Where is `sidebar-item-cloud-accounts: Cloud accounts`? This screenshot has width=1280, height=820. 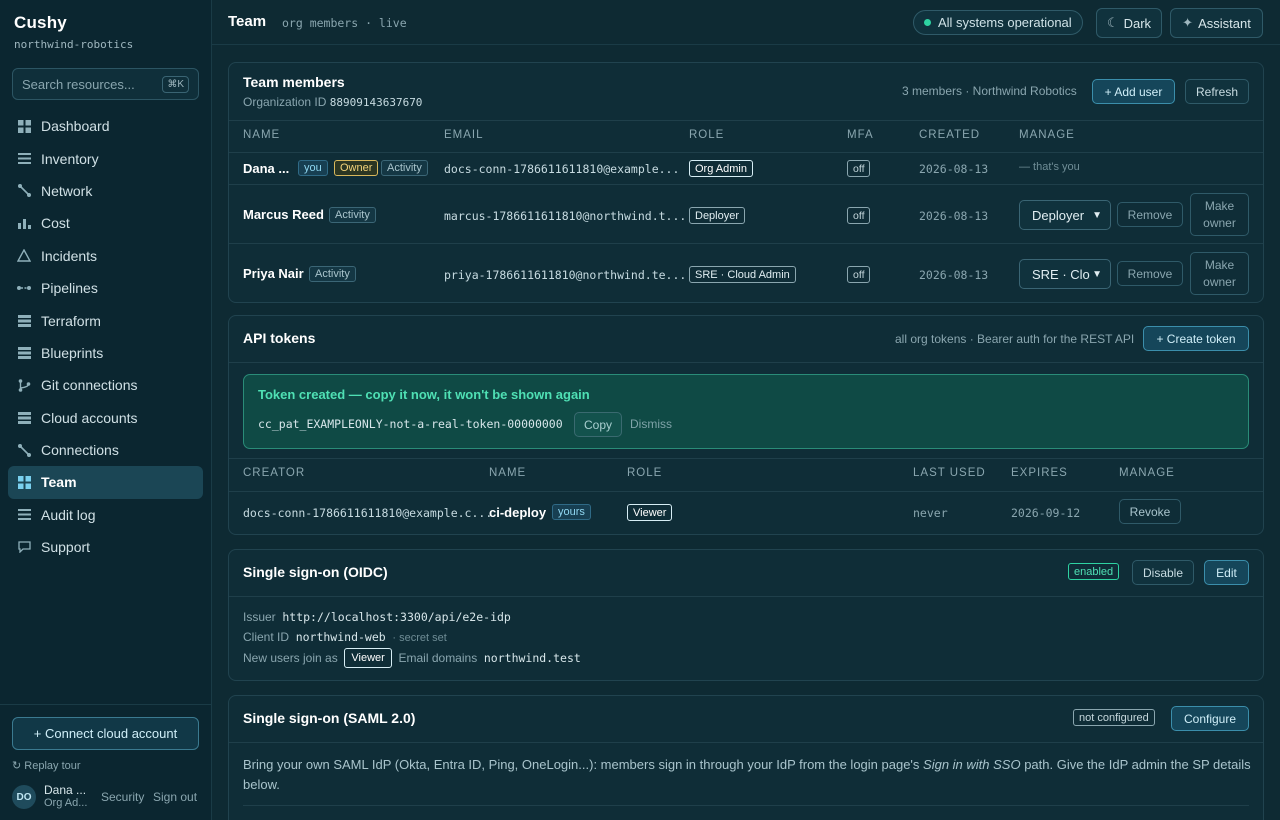 sidebar-item-cloud-accounts: Cloud accounts is located at coordinates (105, 418).